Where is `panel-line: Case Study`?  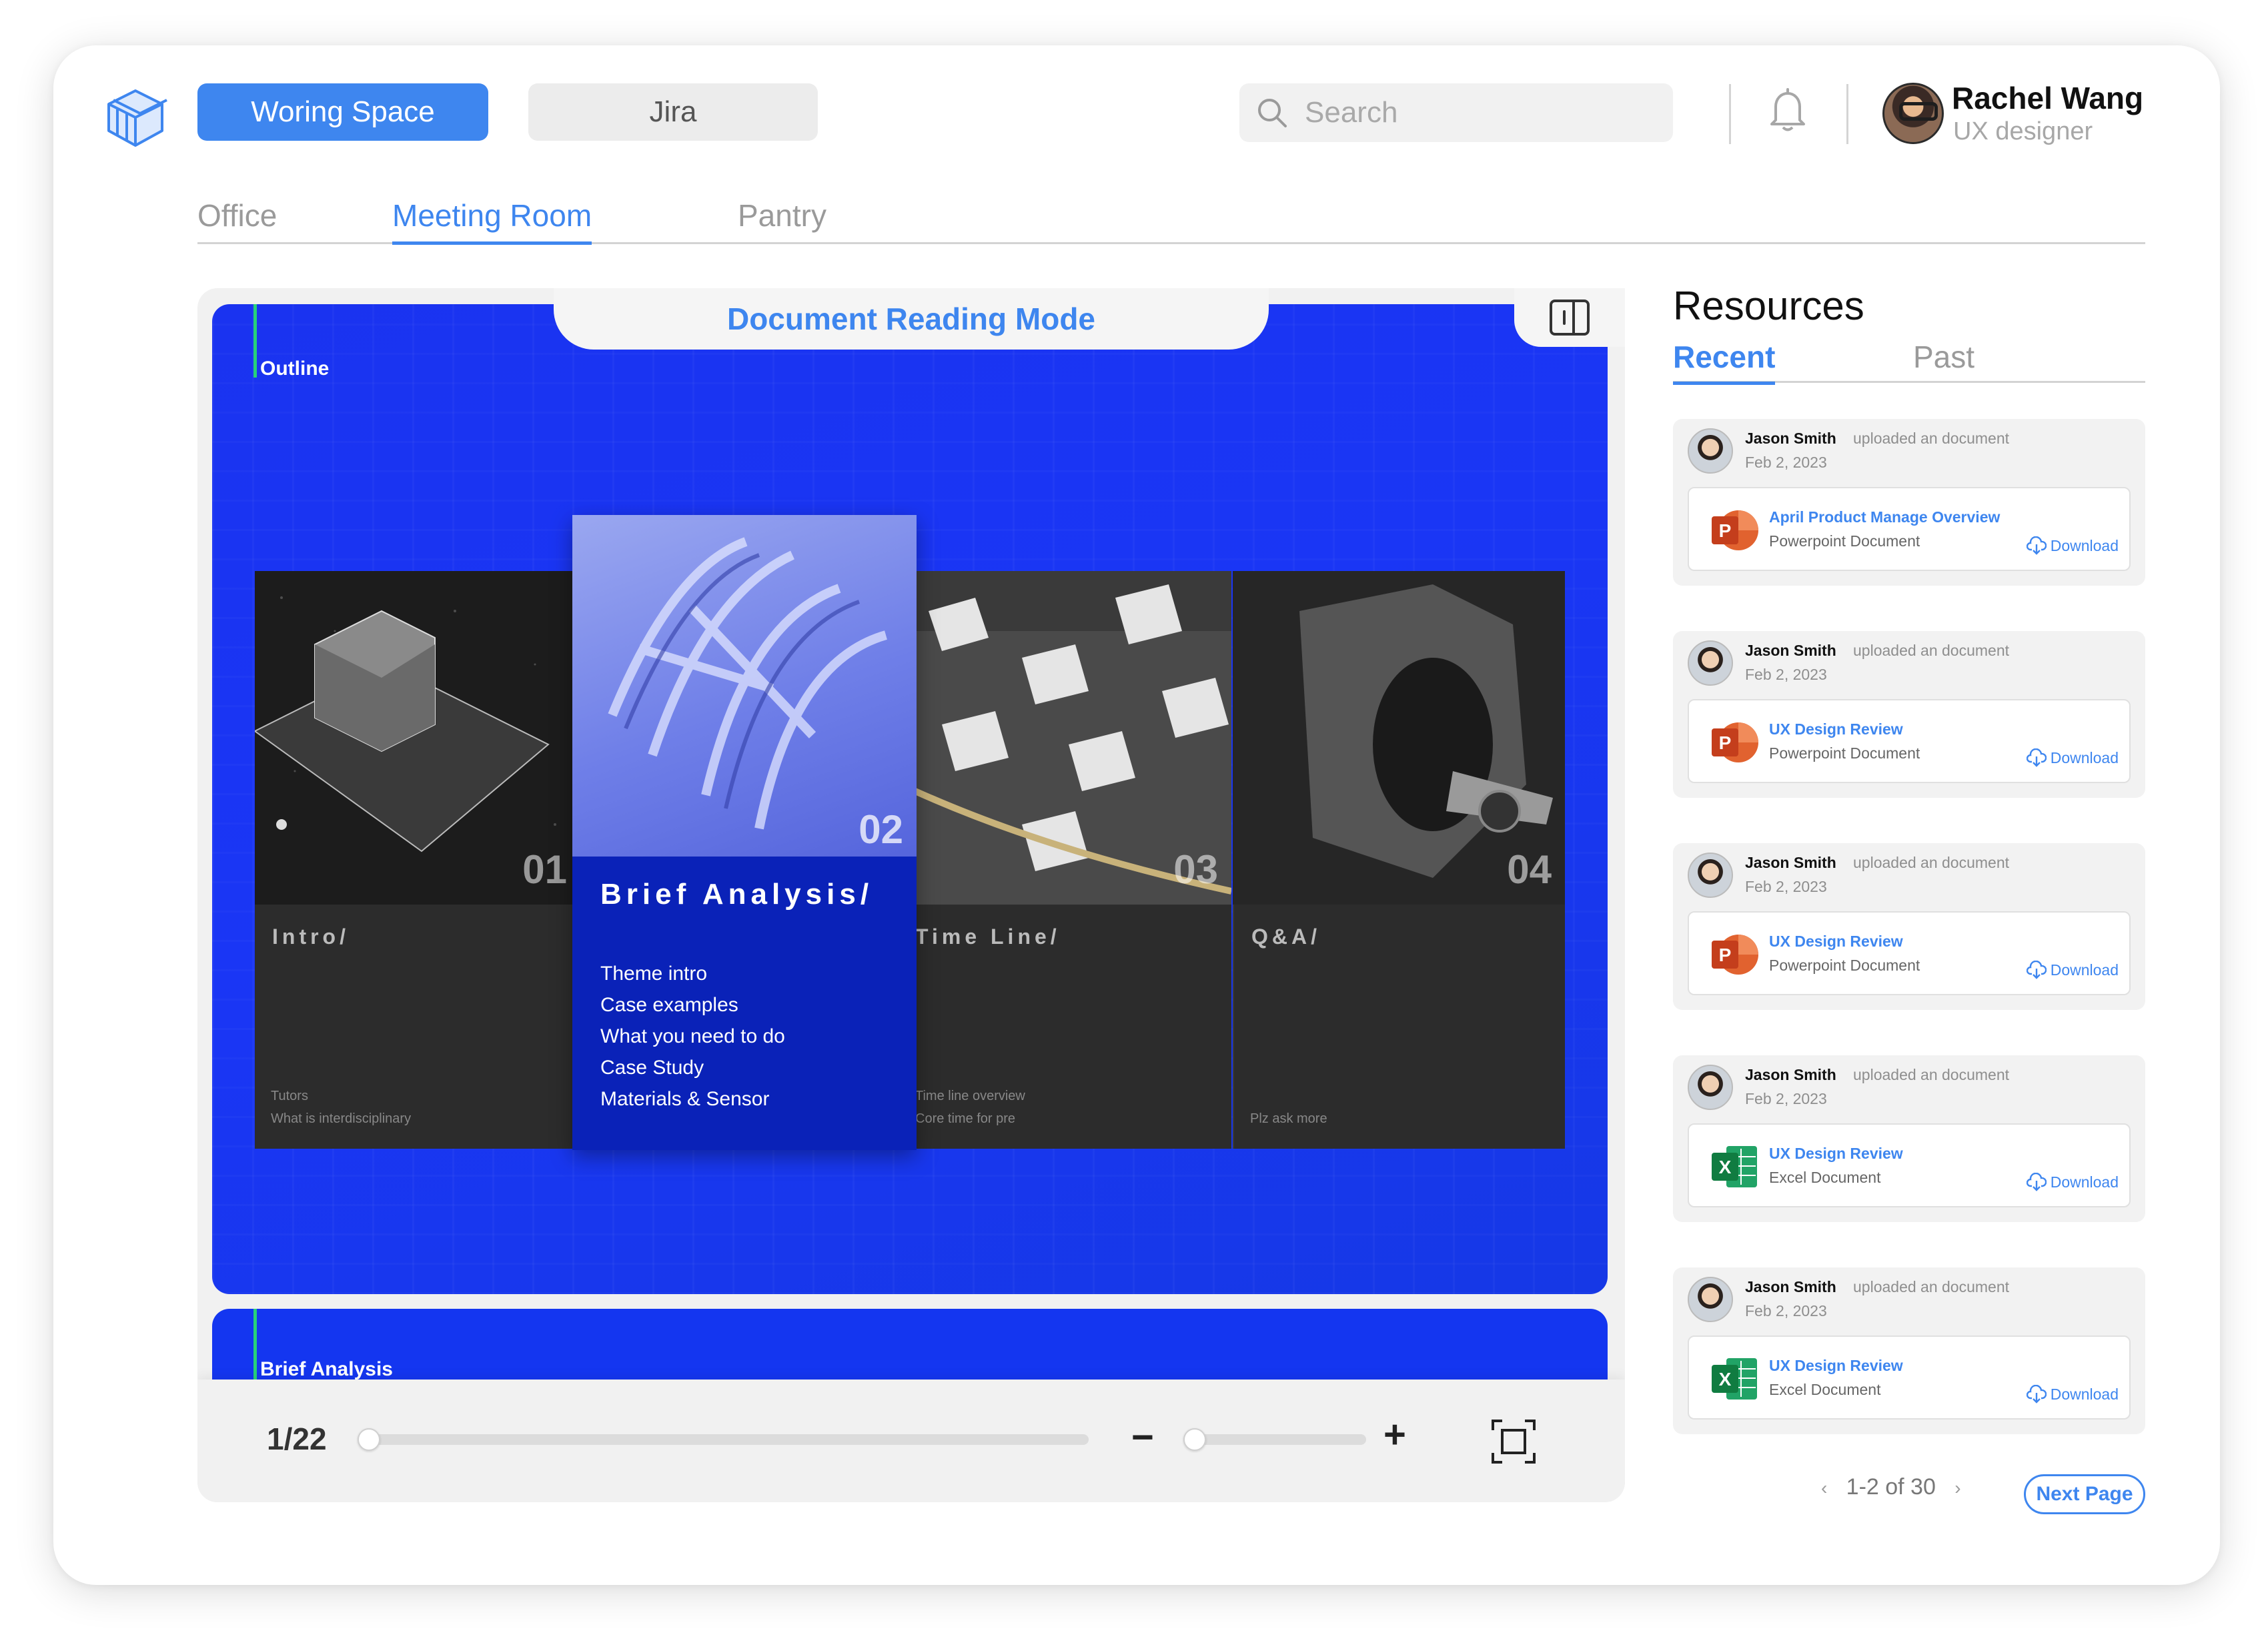 panel-line: Case Study is located at coordinates (652, 1068).